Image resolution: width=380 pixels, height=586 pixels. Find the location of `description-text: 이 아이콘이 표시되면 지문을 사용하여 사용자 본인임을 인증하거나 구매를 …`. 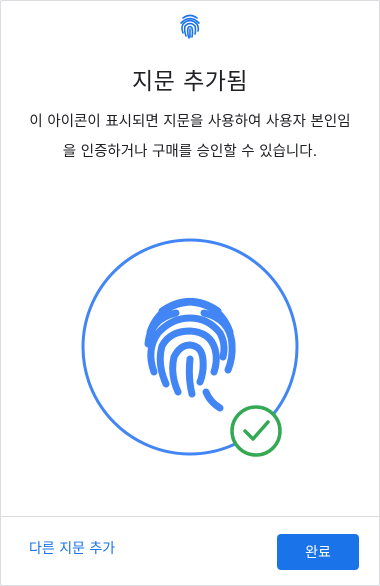

description-text: 이 아이콘이 표시되면 지문을 사용하여 사용자 본인임을 인증하거나 구매를 … is located at coordinates (190, 137).